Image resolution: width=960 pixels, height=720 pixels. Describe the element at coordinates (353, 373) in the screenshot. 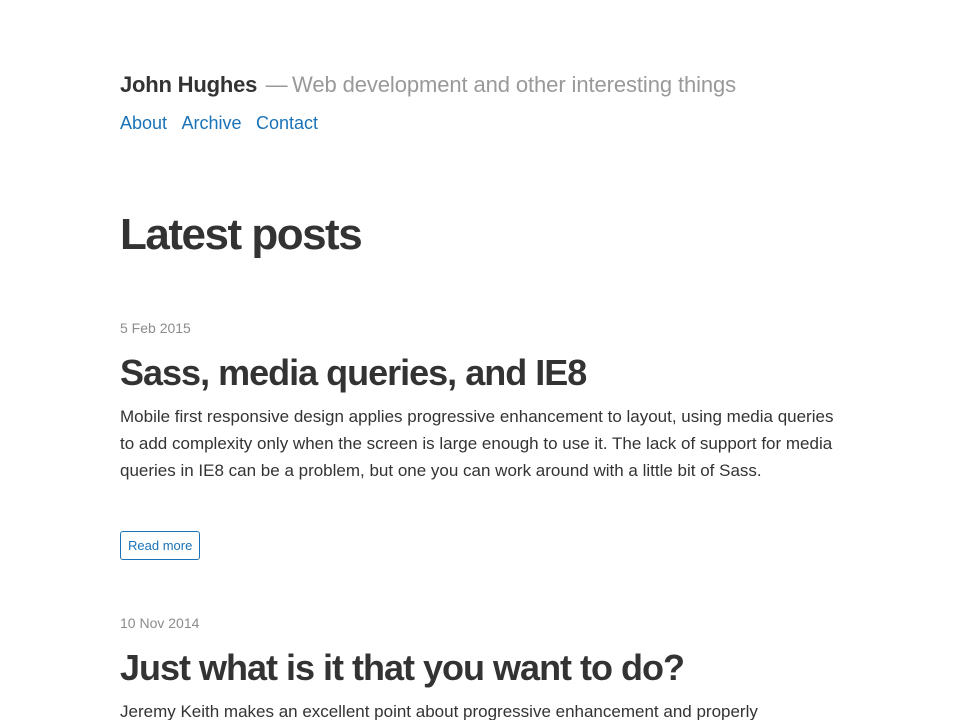

I see `post-title-link: Sass, media queries, and IE8` at that location.